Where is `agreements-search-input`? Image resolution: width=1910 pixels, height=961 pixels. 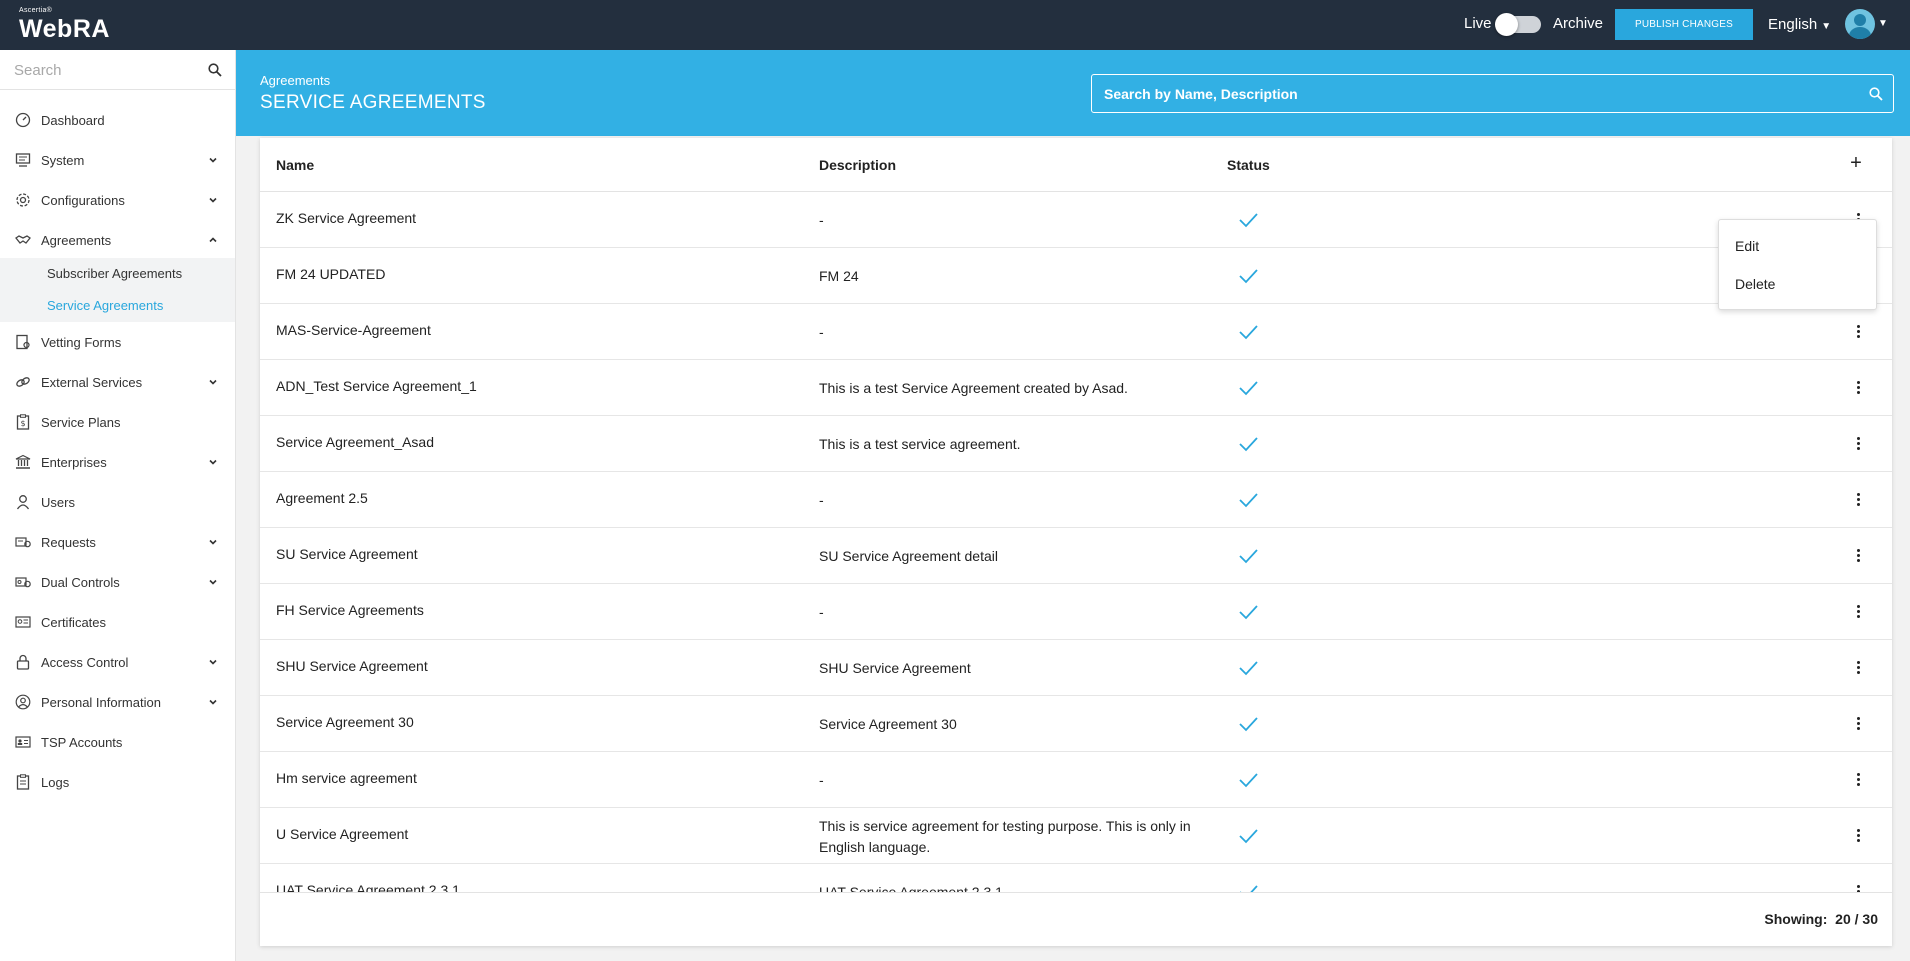
agreements-search-input is located at coordinates (1474, 94).